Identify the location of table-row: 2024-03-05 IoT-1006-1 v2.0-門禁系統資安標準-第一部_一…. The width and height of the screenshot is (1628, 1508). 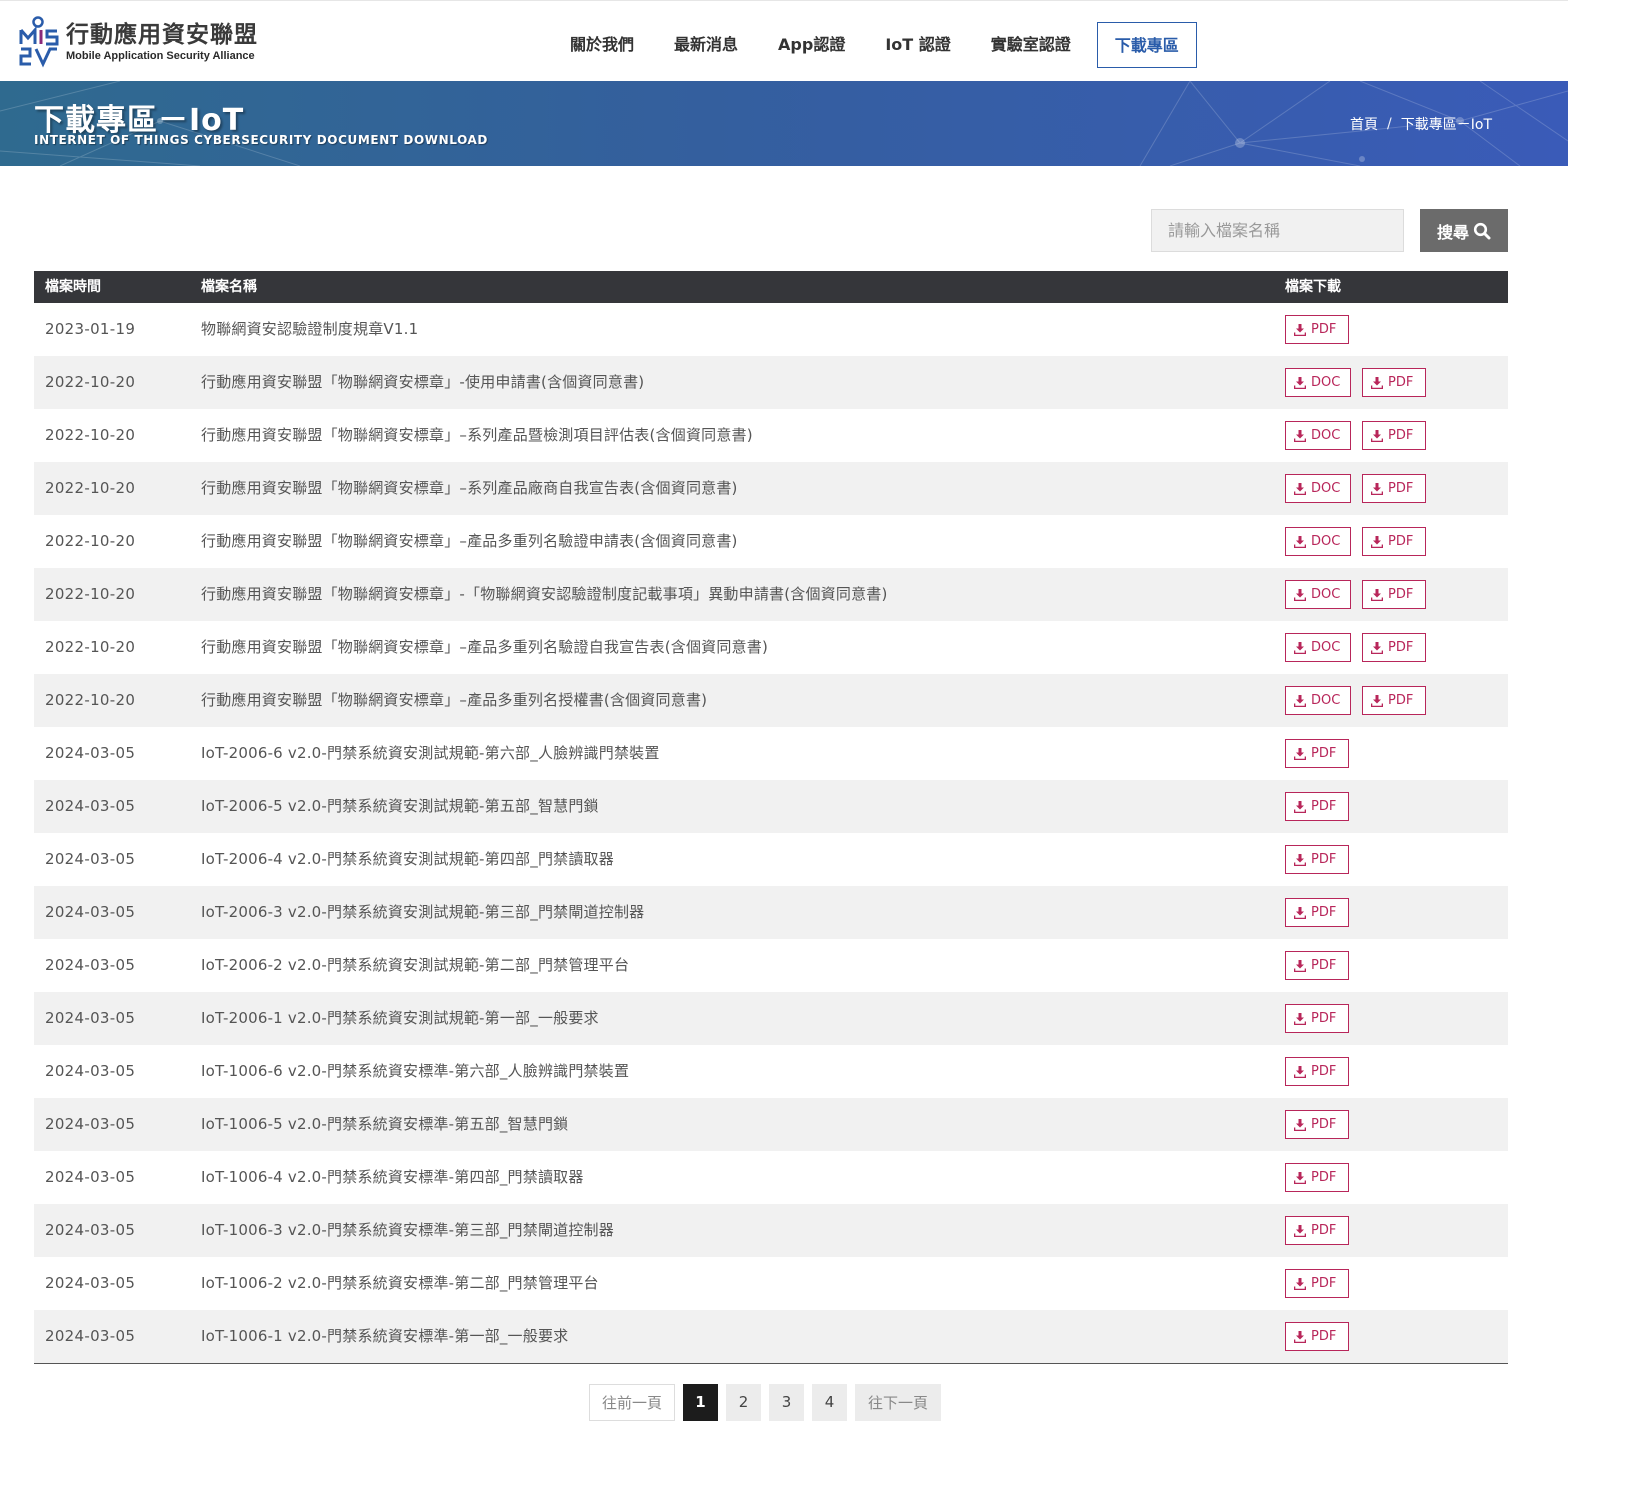
(771, 1336).